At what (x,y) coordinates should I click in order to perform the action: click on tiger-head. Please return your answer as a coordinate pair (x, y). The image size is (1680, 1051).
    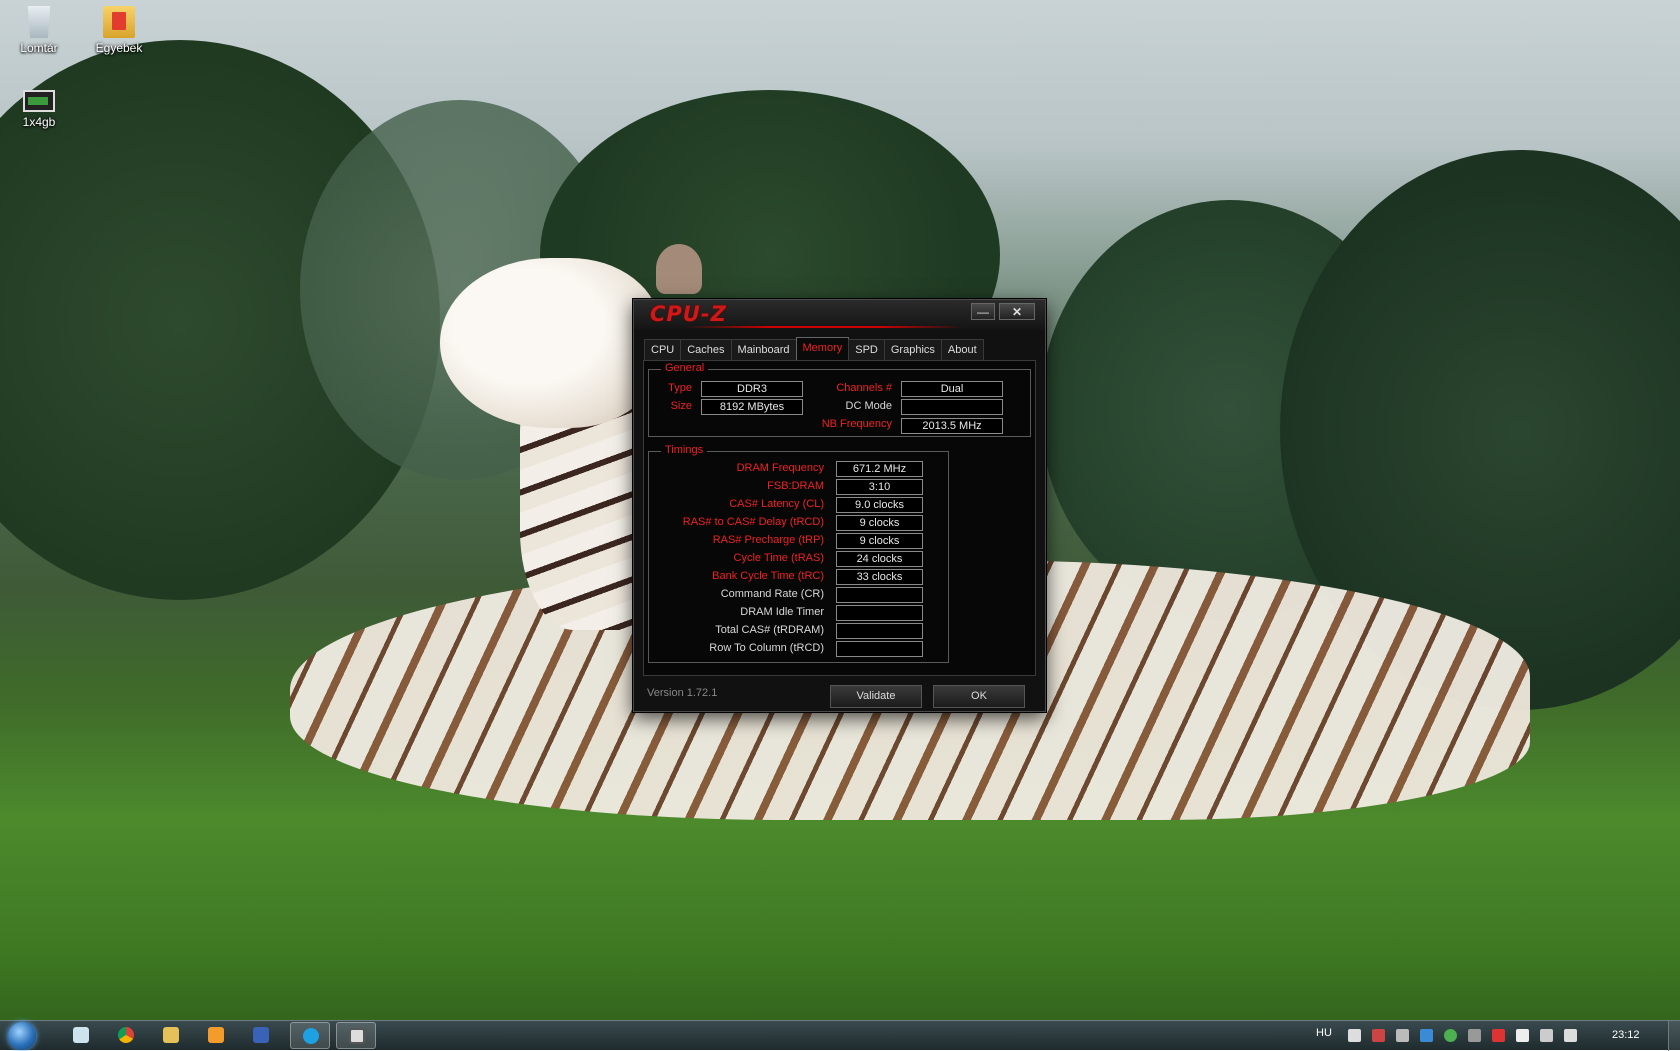
    Looking at the image, I should click on (550, 343).